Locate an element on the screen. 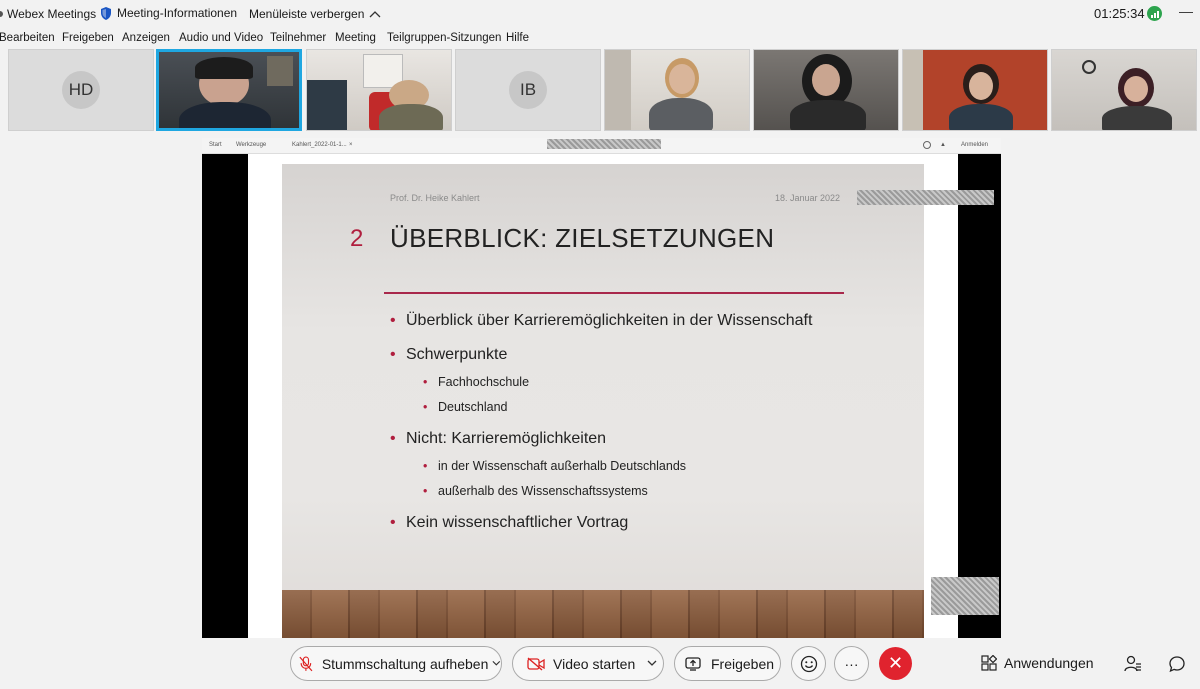 Image resolution: width=1200 pixels, height=689 pixels. apps-icon is located at coordinates (989, 663).